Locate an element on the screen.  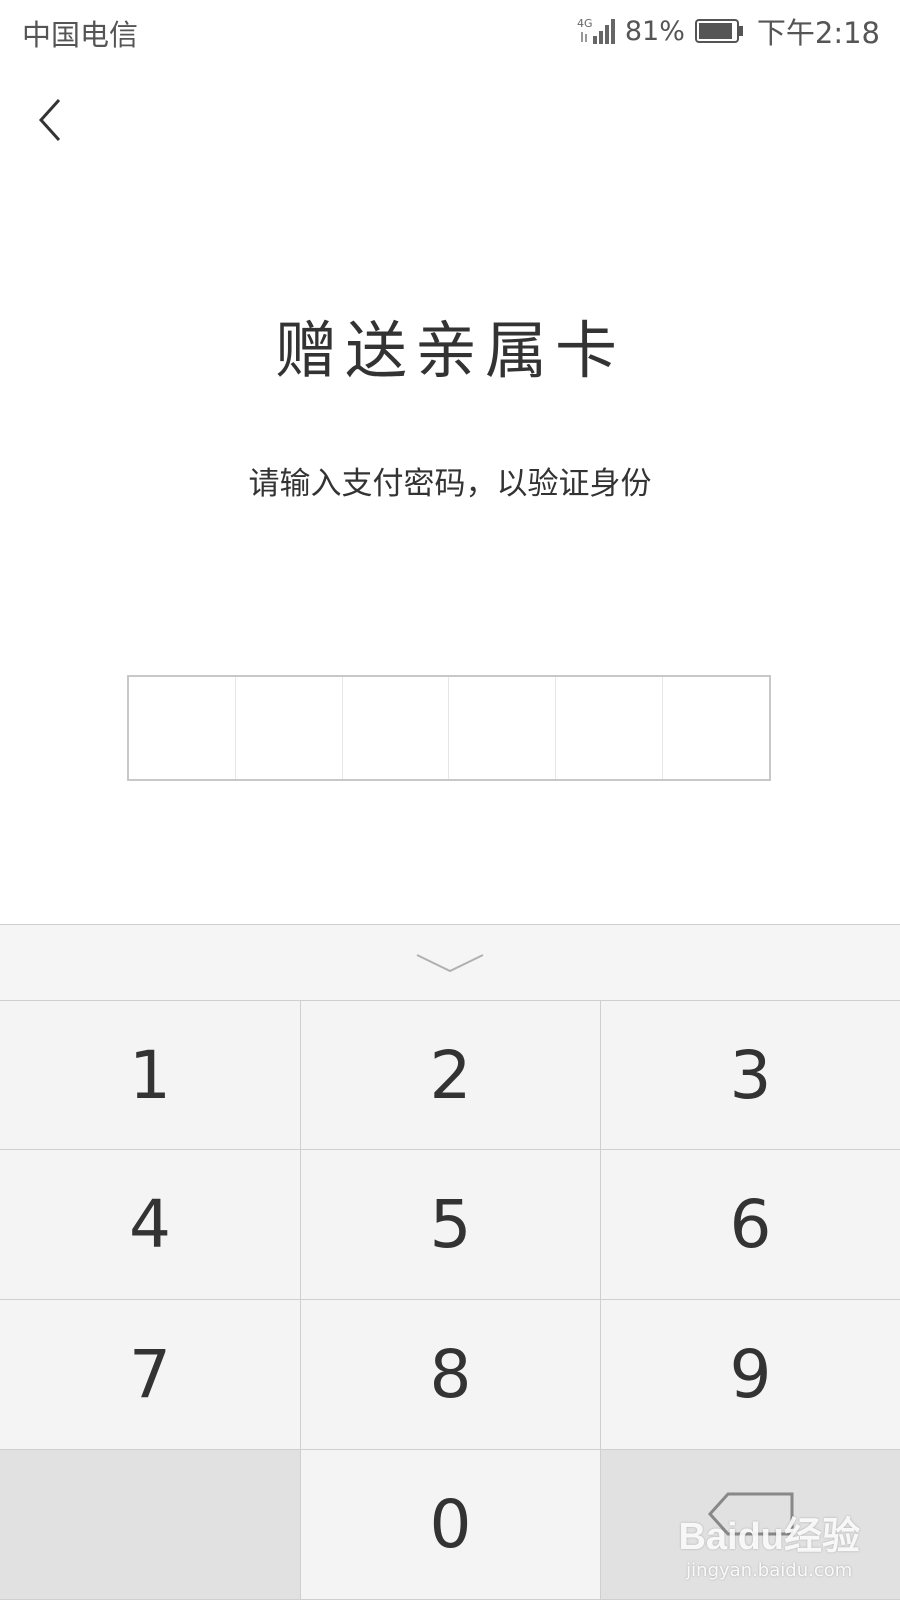
status-icons: 4G 81% 下午2:18 is located at coordinates (728, 31).